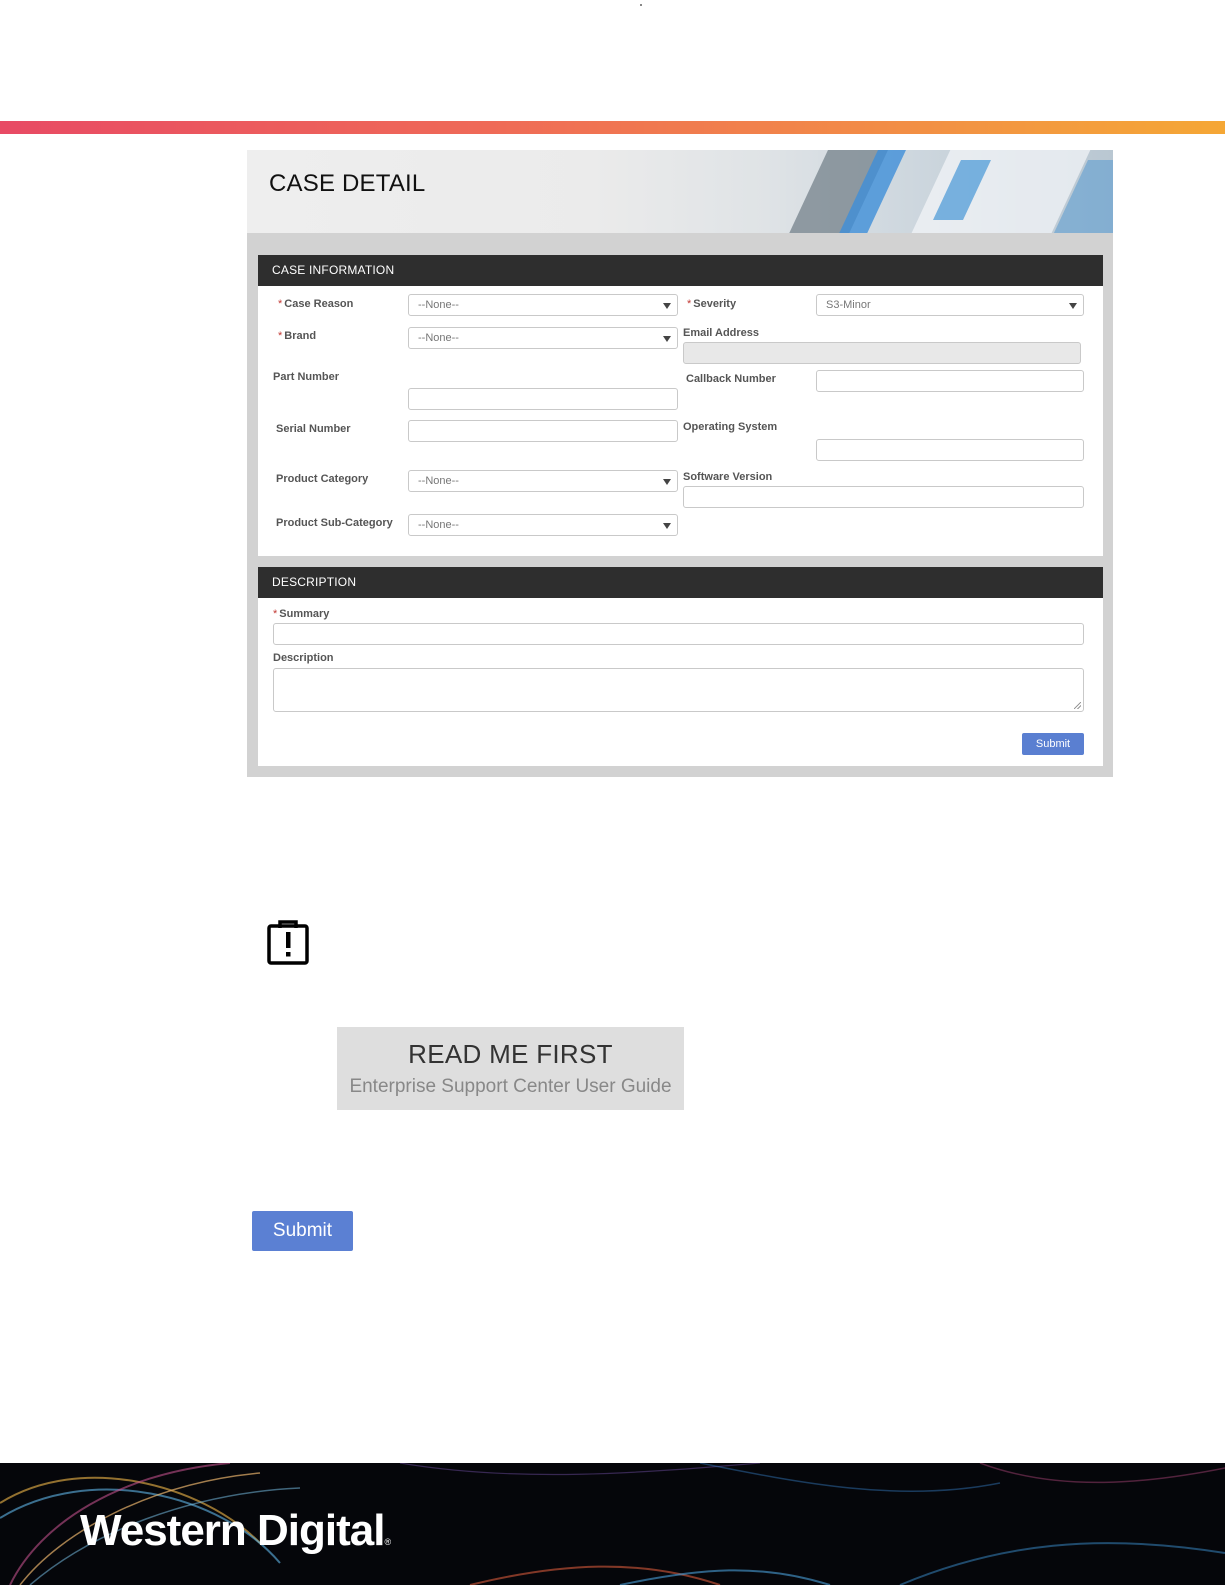  Describe the element at coordinates (322, 479) in the screenshot. I see `product-category-label: Product Category` at that location.